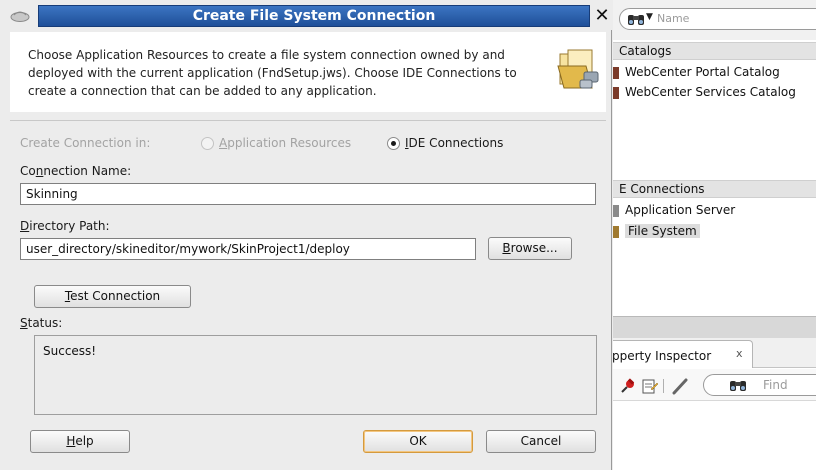 This screenshot has height=470, width=816. I want to click on radio-application-resources-label: Application Resources, so click(285, 143).